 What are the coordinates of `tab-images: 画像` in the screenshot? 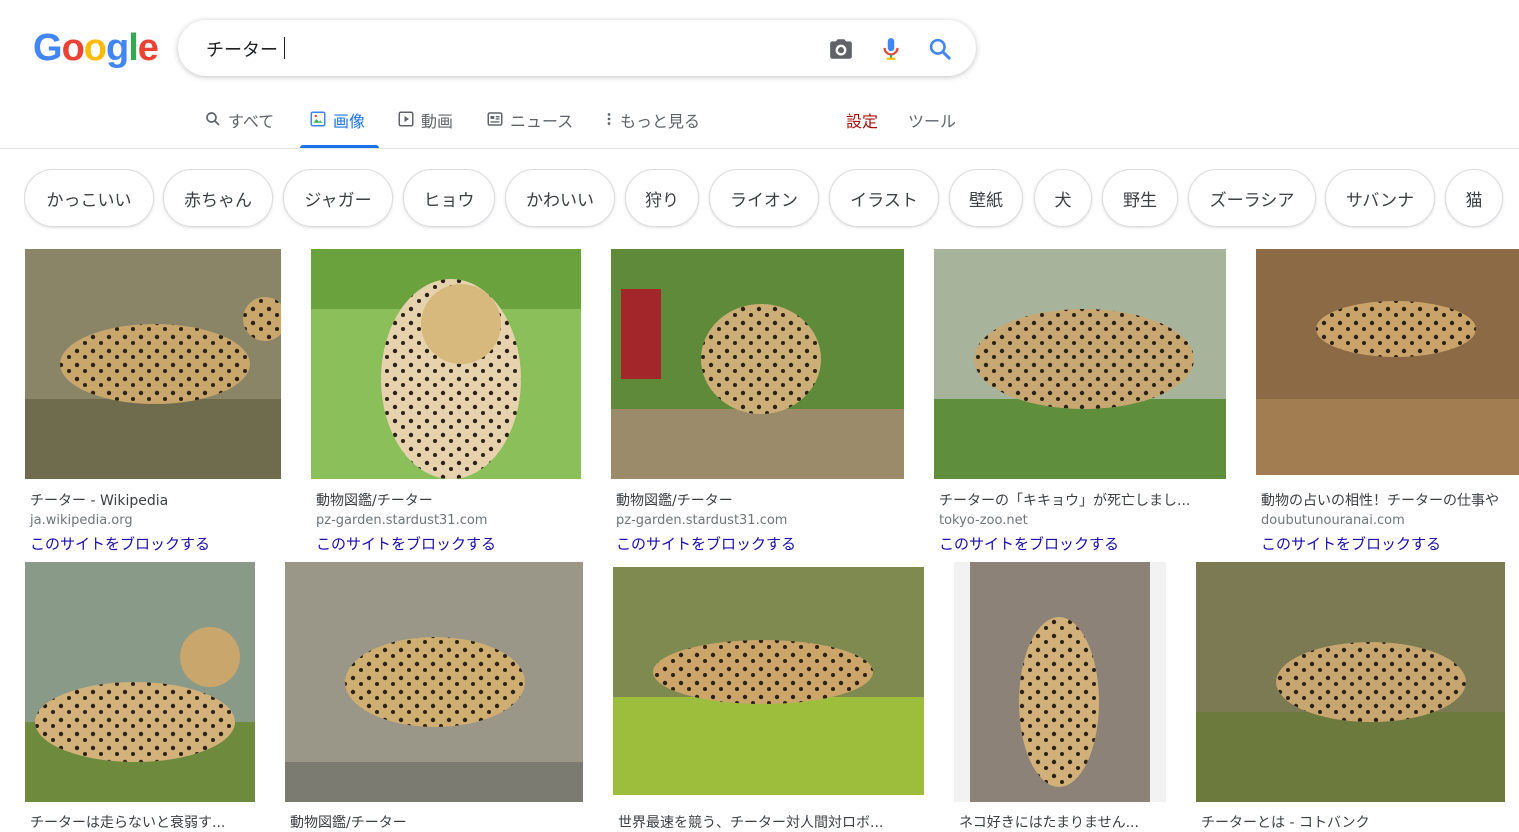 It's located at (339, 128).